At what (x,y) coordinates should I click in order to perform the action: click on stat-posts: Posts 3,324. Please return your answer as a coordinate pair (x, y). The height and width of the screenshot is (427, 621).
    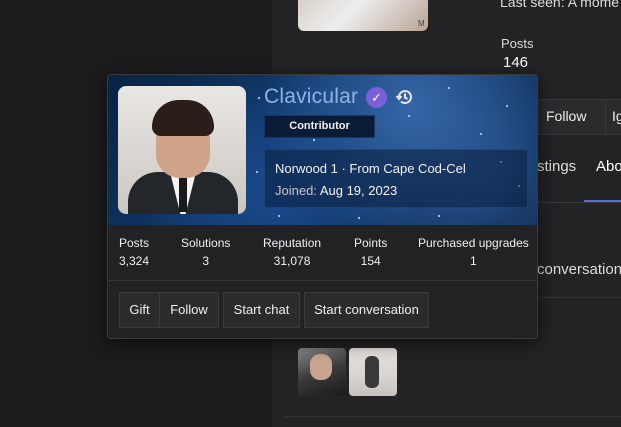
    Looking at the image, I should click on (134, 252).